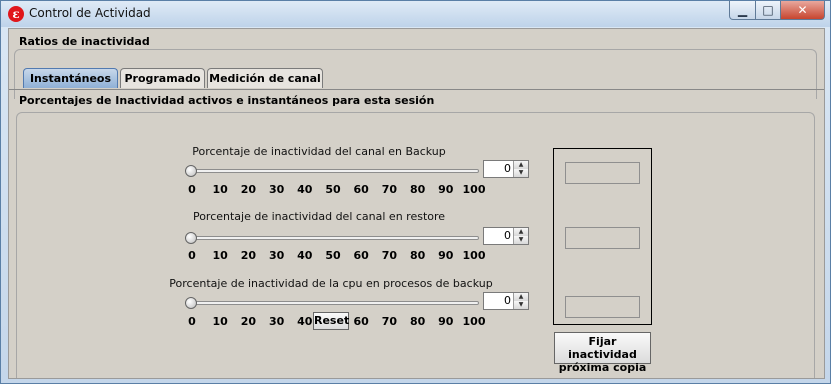 The image size is (831, 384). What do you see at coordinates (70, 78) in the screenshot?
I see `tab-instantaneos: Instantáneos` at bounding box center [70, 78].